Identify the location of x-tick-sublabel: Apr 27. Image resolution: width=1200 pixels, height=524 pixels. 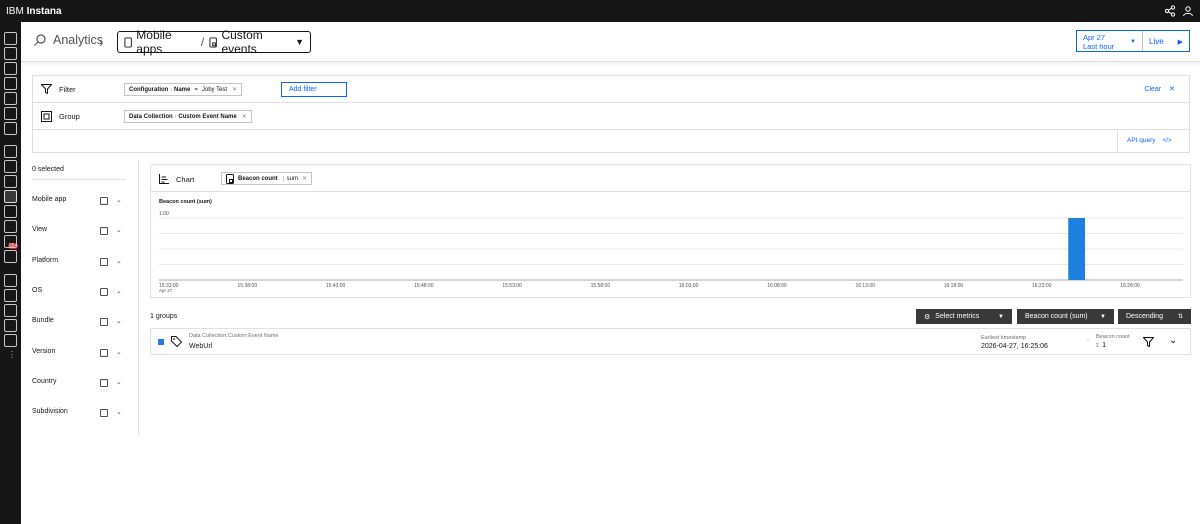
(166, 290).